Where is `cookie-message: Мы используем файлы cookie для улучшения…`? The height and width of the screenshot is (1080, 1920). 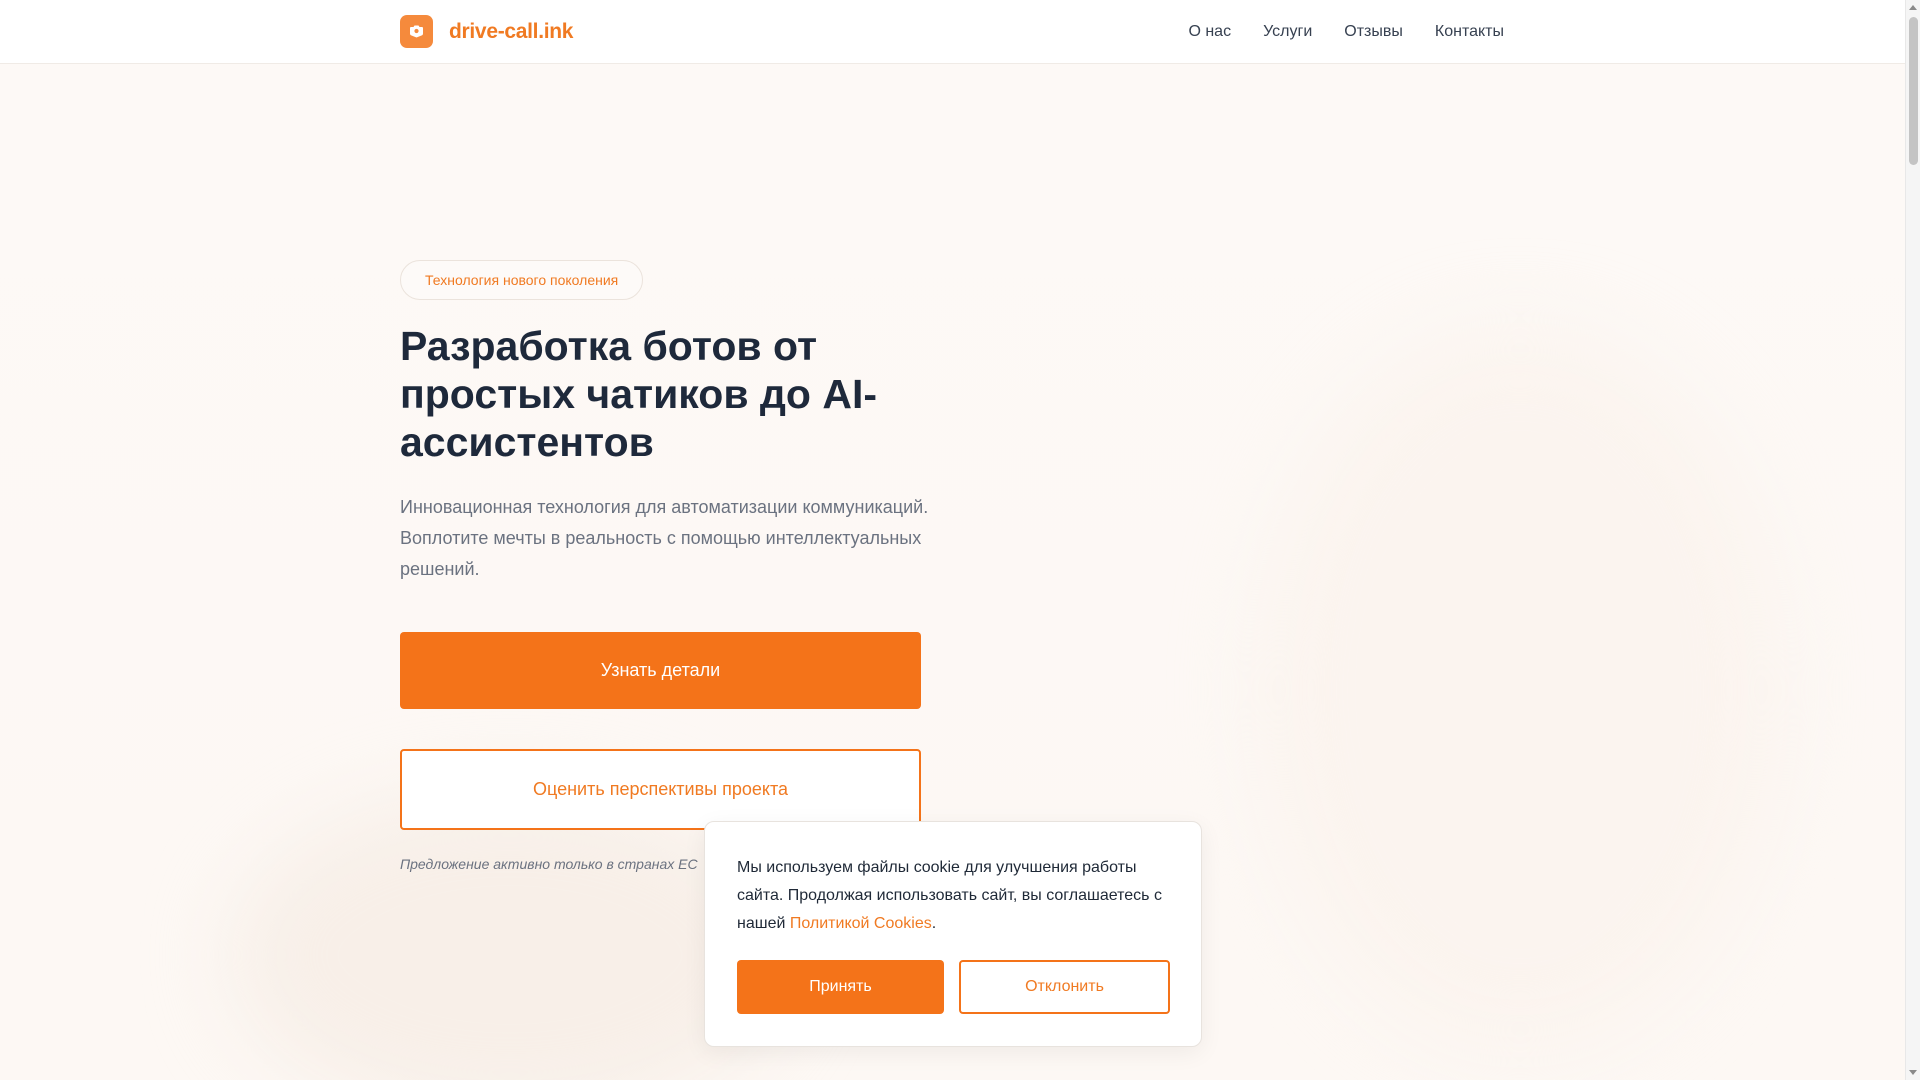 cookie-message: Мы используем файлы cookie для улучшения… is located at coordinates (957, 896).